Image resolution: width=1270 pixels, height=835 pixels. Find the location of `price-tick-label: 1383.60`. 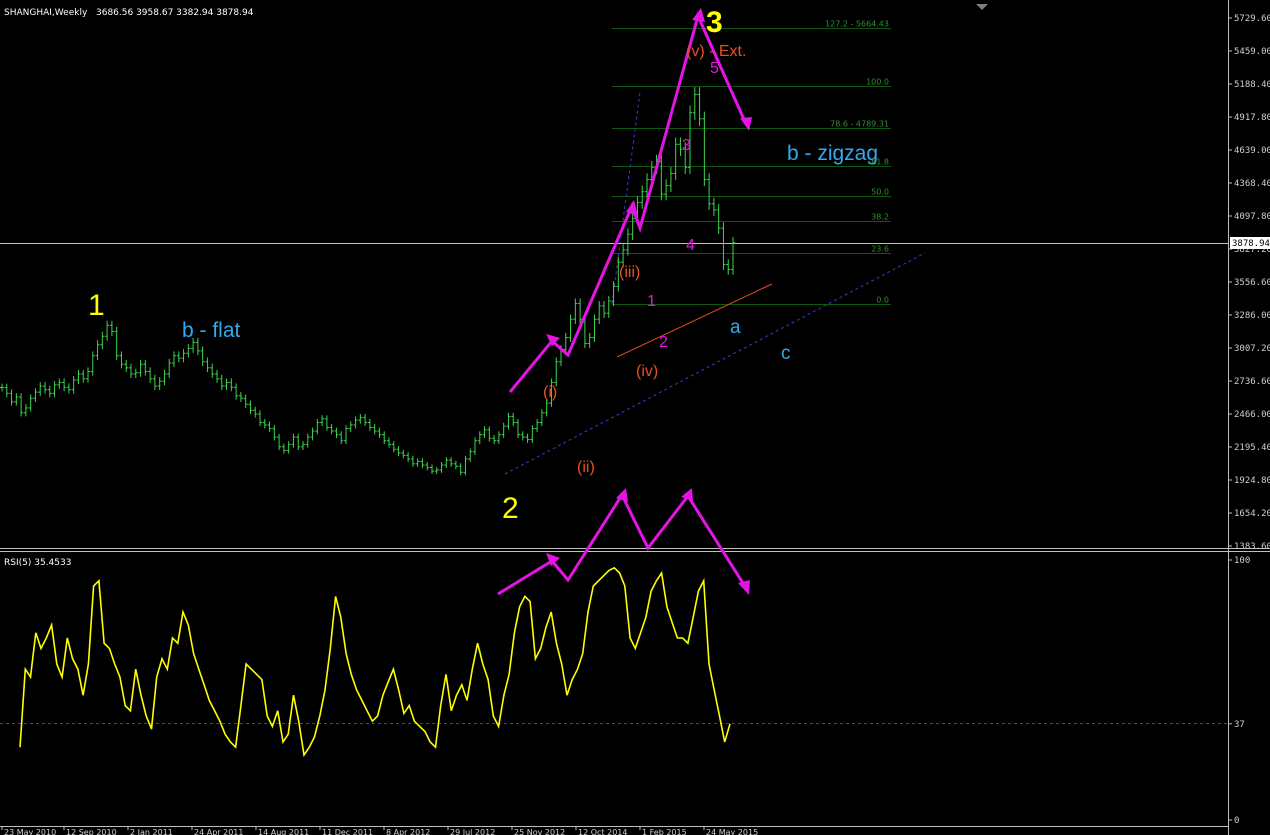

price-tick-label: 1383.60 is located at coordinates (1252, 547).